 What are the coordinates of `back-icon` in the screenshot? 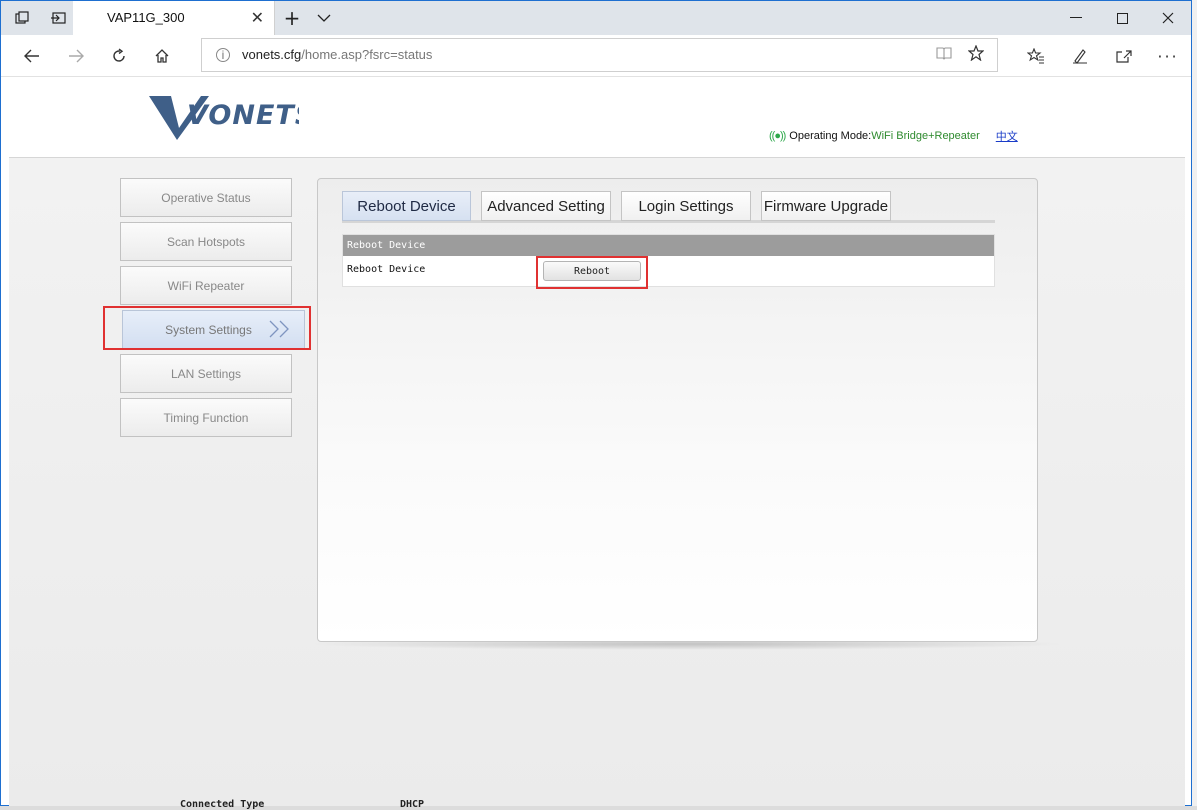 It's located at (32, 56).